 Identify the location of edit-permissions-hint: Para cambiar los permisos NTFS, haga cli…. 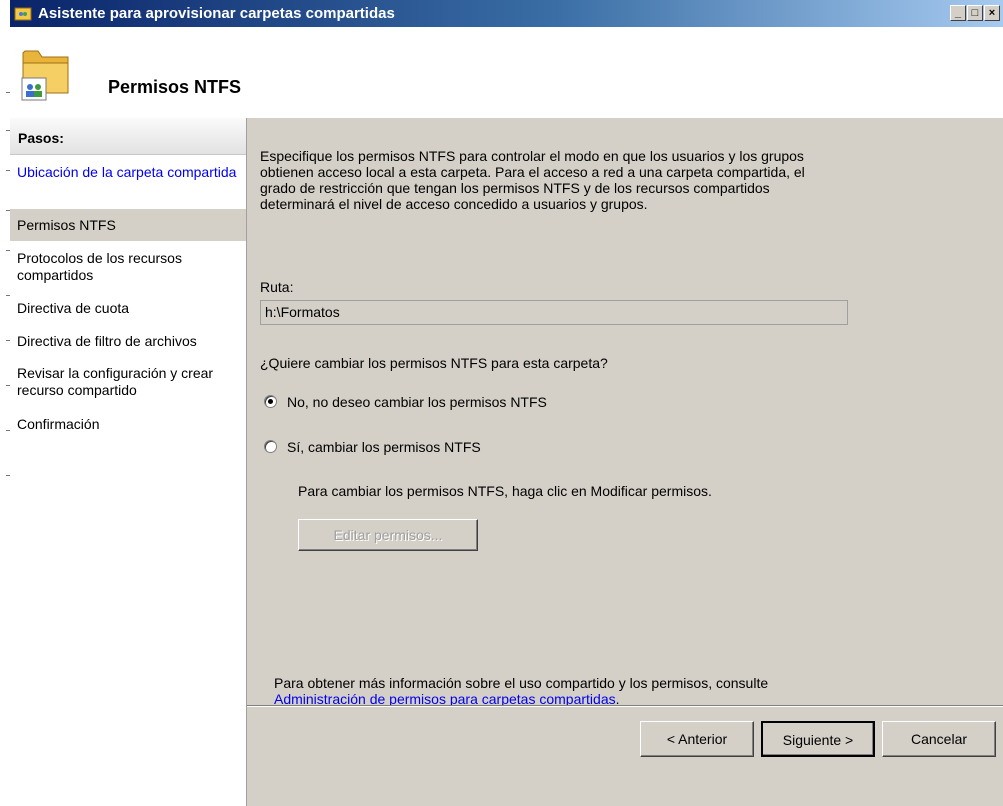
(505, 491).